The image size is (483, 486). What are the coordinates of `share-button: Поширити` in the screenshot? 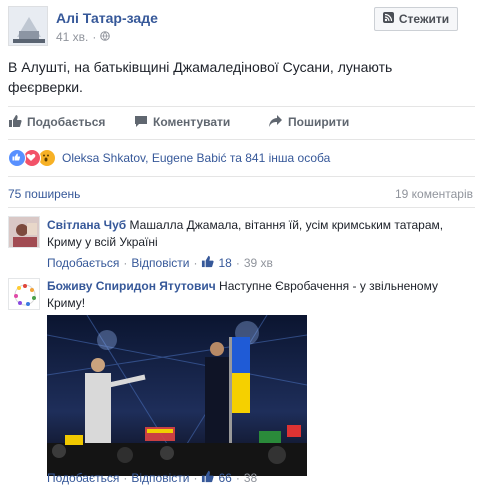 It's located at (308, 122).